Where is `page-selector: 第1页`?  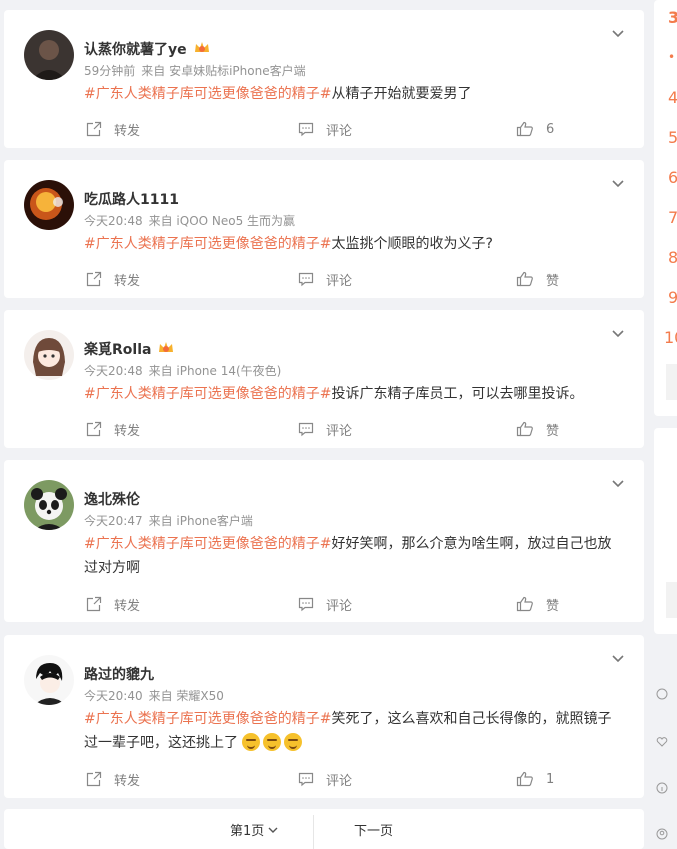
page-selector: 第1页 is located at coordinates (254, 829).